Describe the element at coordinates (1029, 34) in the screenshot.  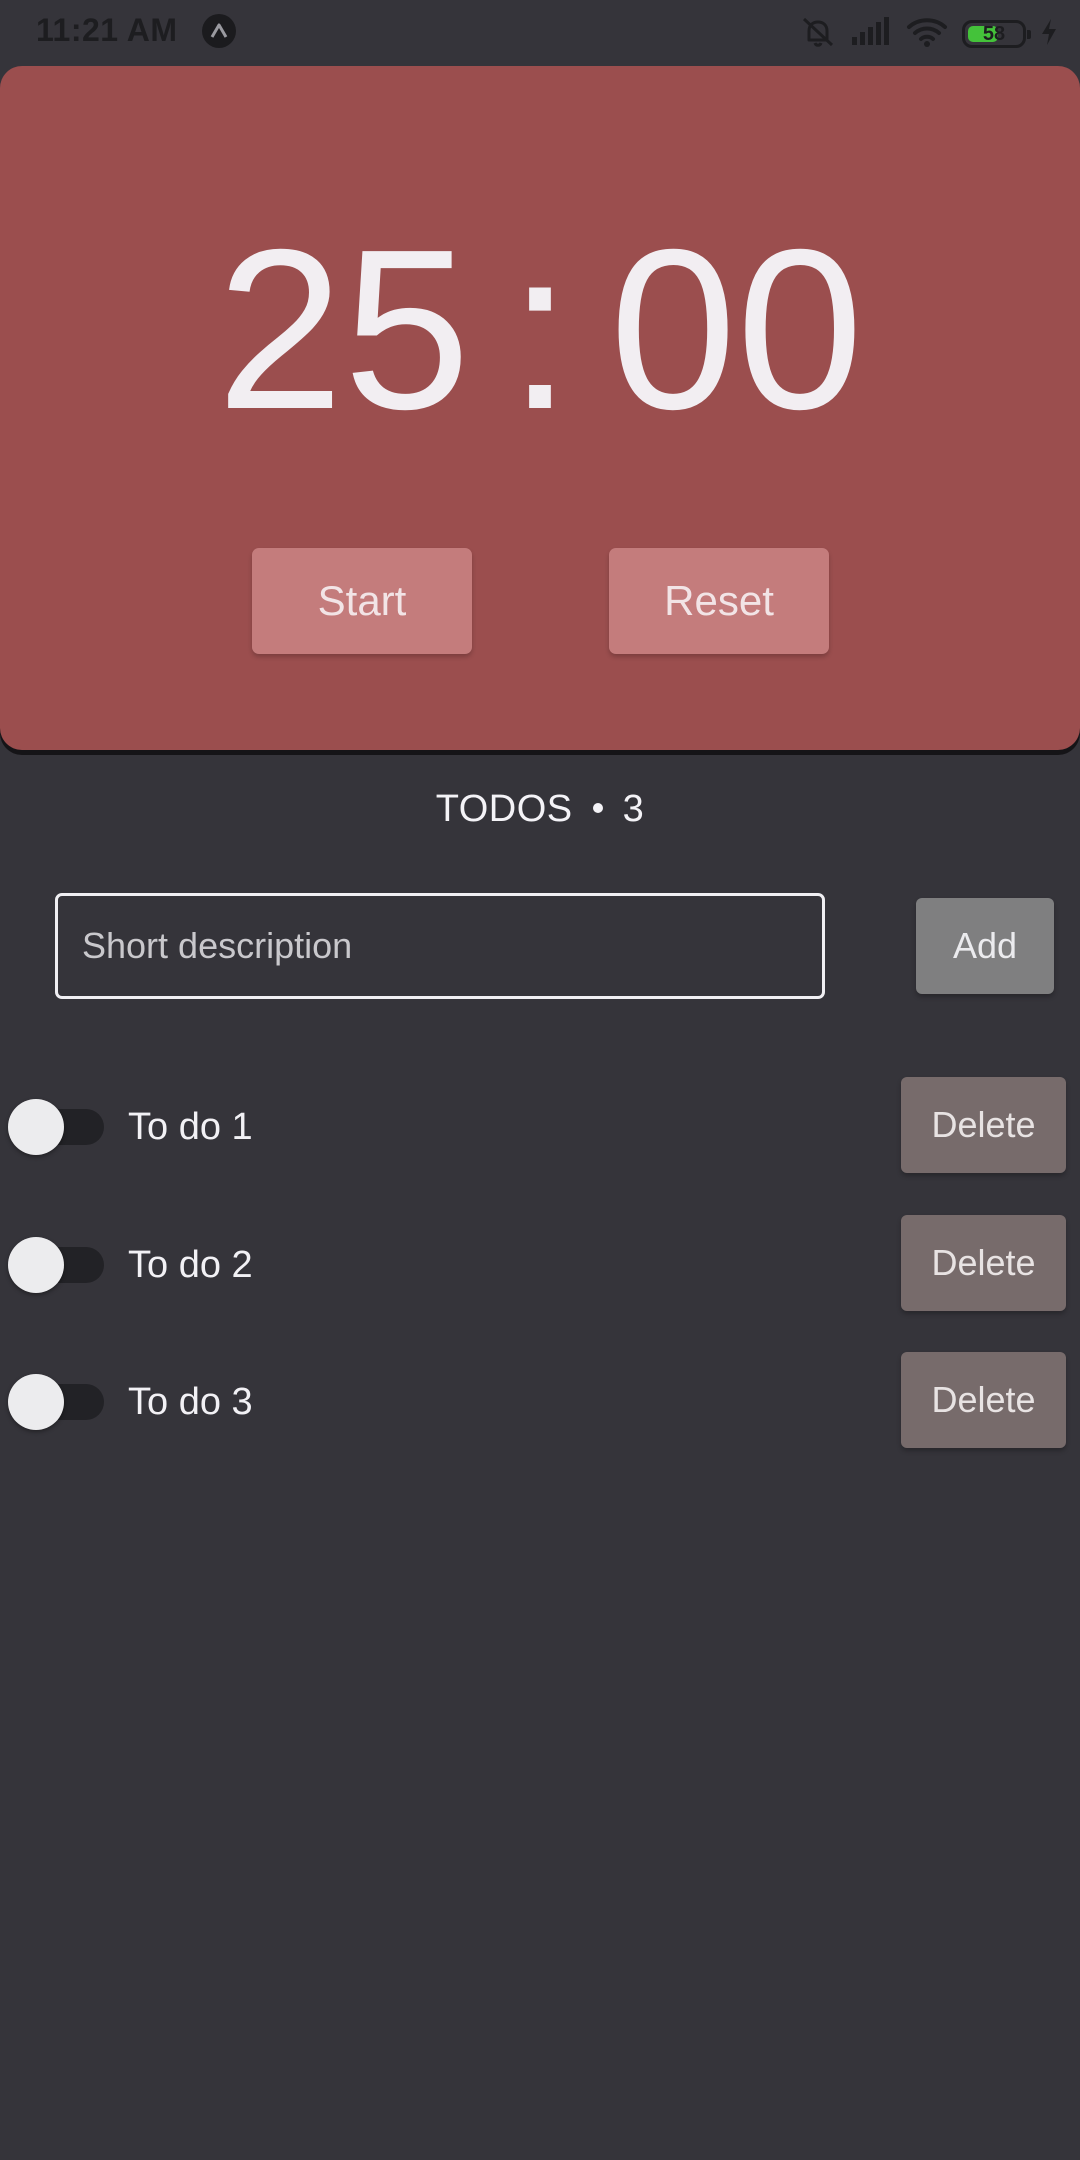
I see `battery-tip` at that location.